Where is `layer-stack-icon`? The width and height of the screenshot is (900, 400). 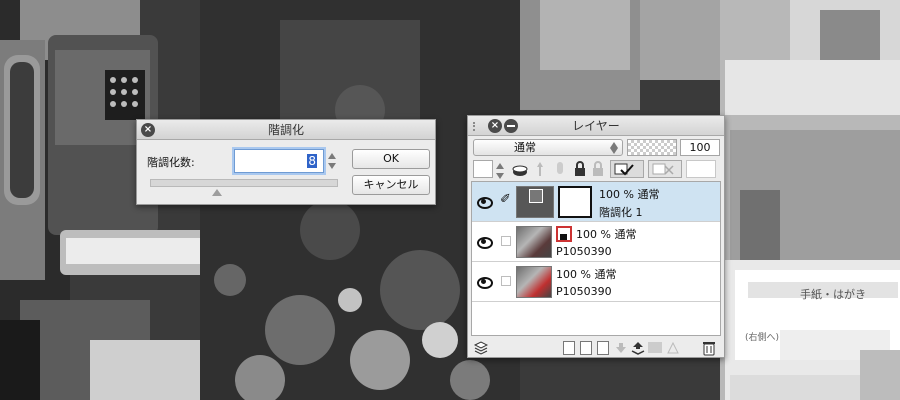 layer-stack-icon is located at coordinates (481, 349).